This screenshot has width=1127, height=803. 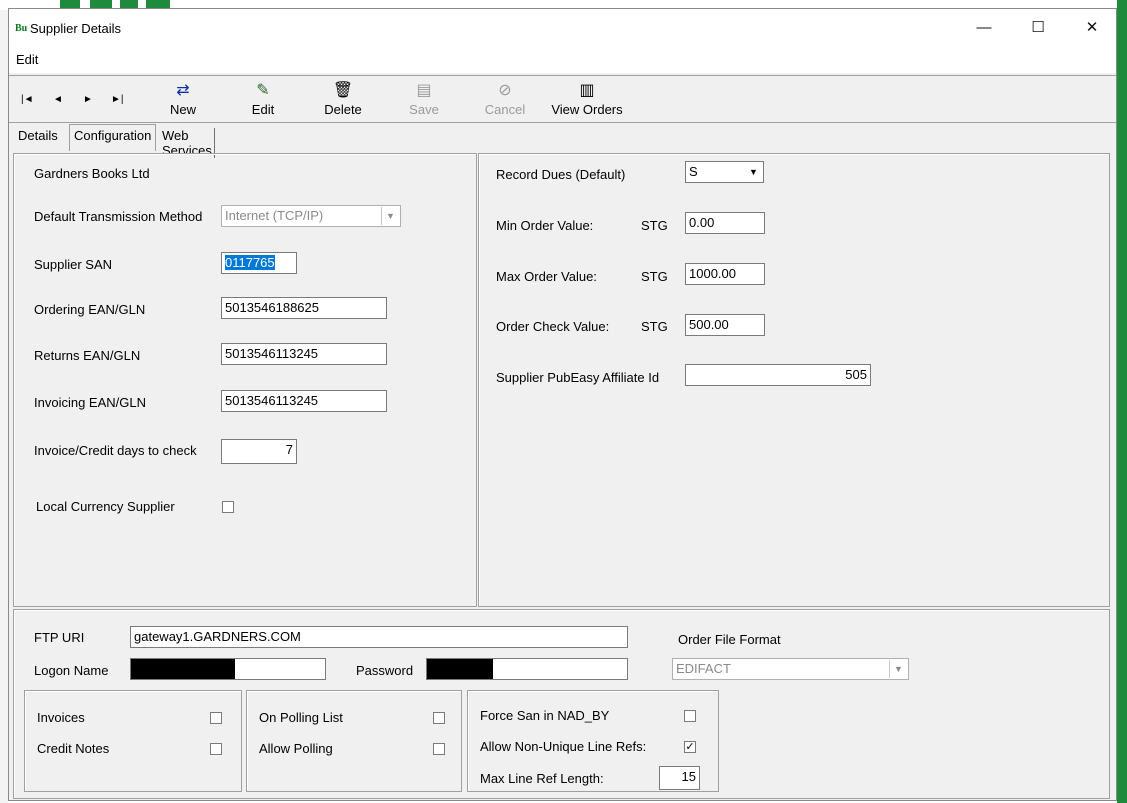 I want to click on close-button: ✕, so click(x=1092, y=28).